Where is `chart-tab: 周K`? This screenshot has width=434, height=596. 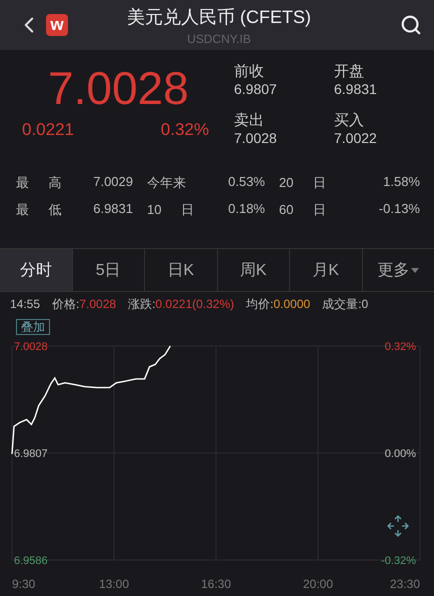
chart-tab: 周K is located at coordinates (254, 270).